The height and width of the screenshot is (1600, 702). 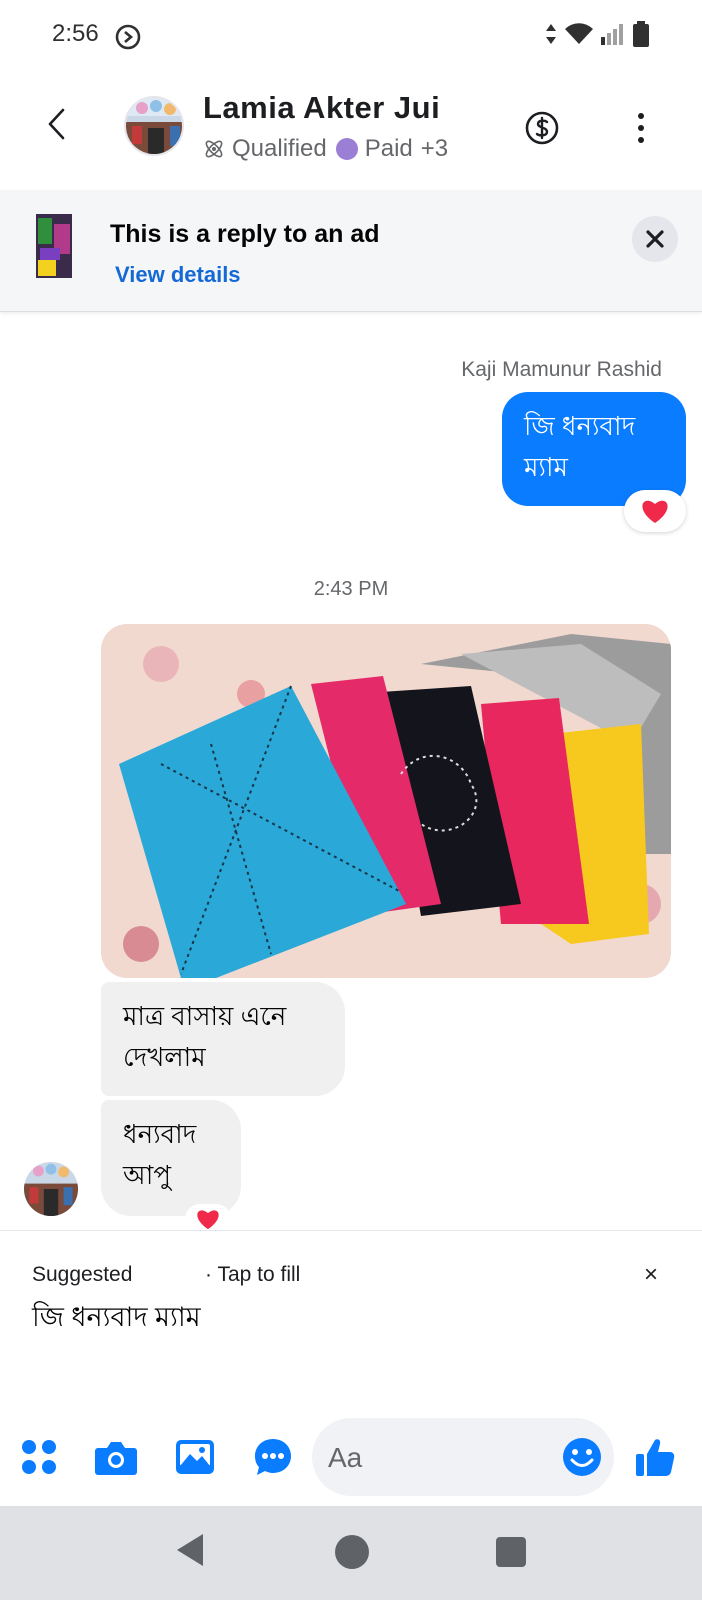 I want to click on close-icon, so click(x=655, y=239).